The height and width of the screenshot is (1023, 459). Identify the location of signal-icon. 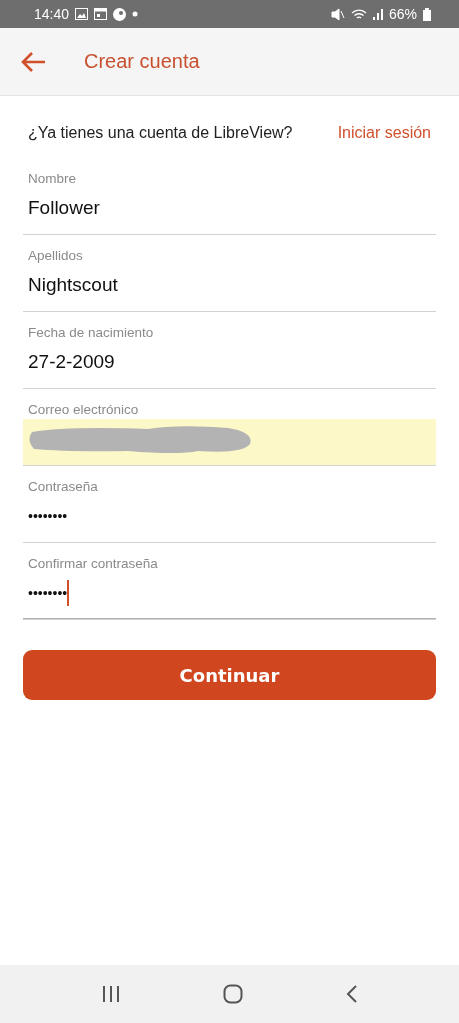
(377, 14).